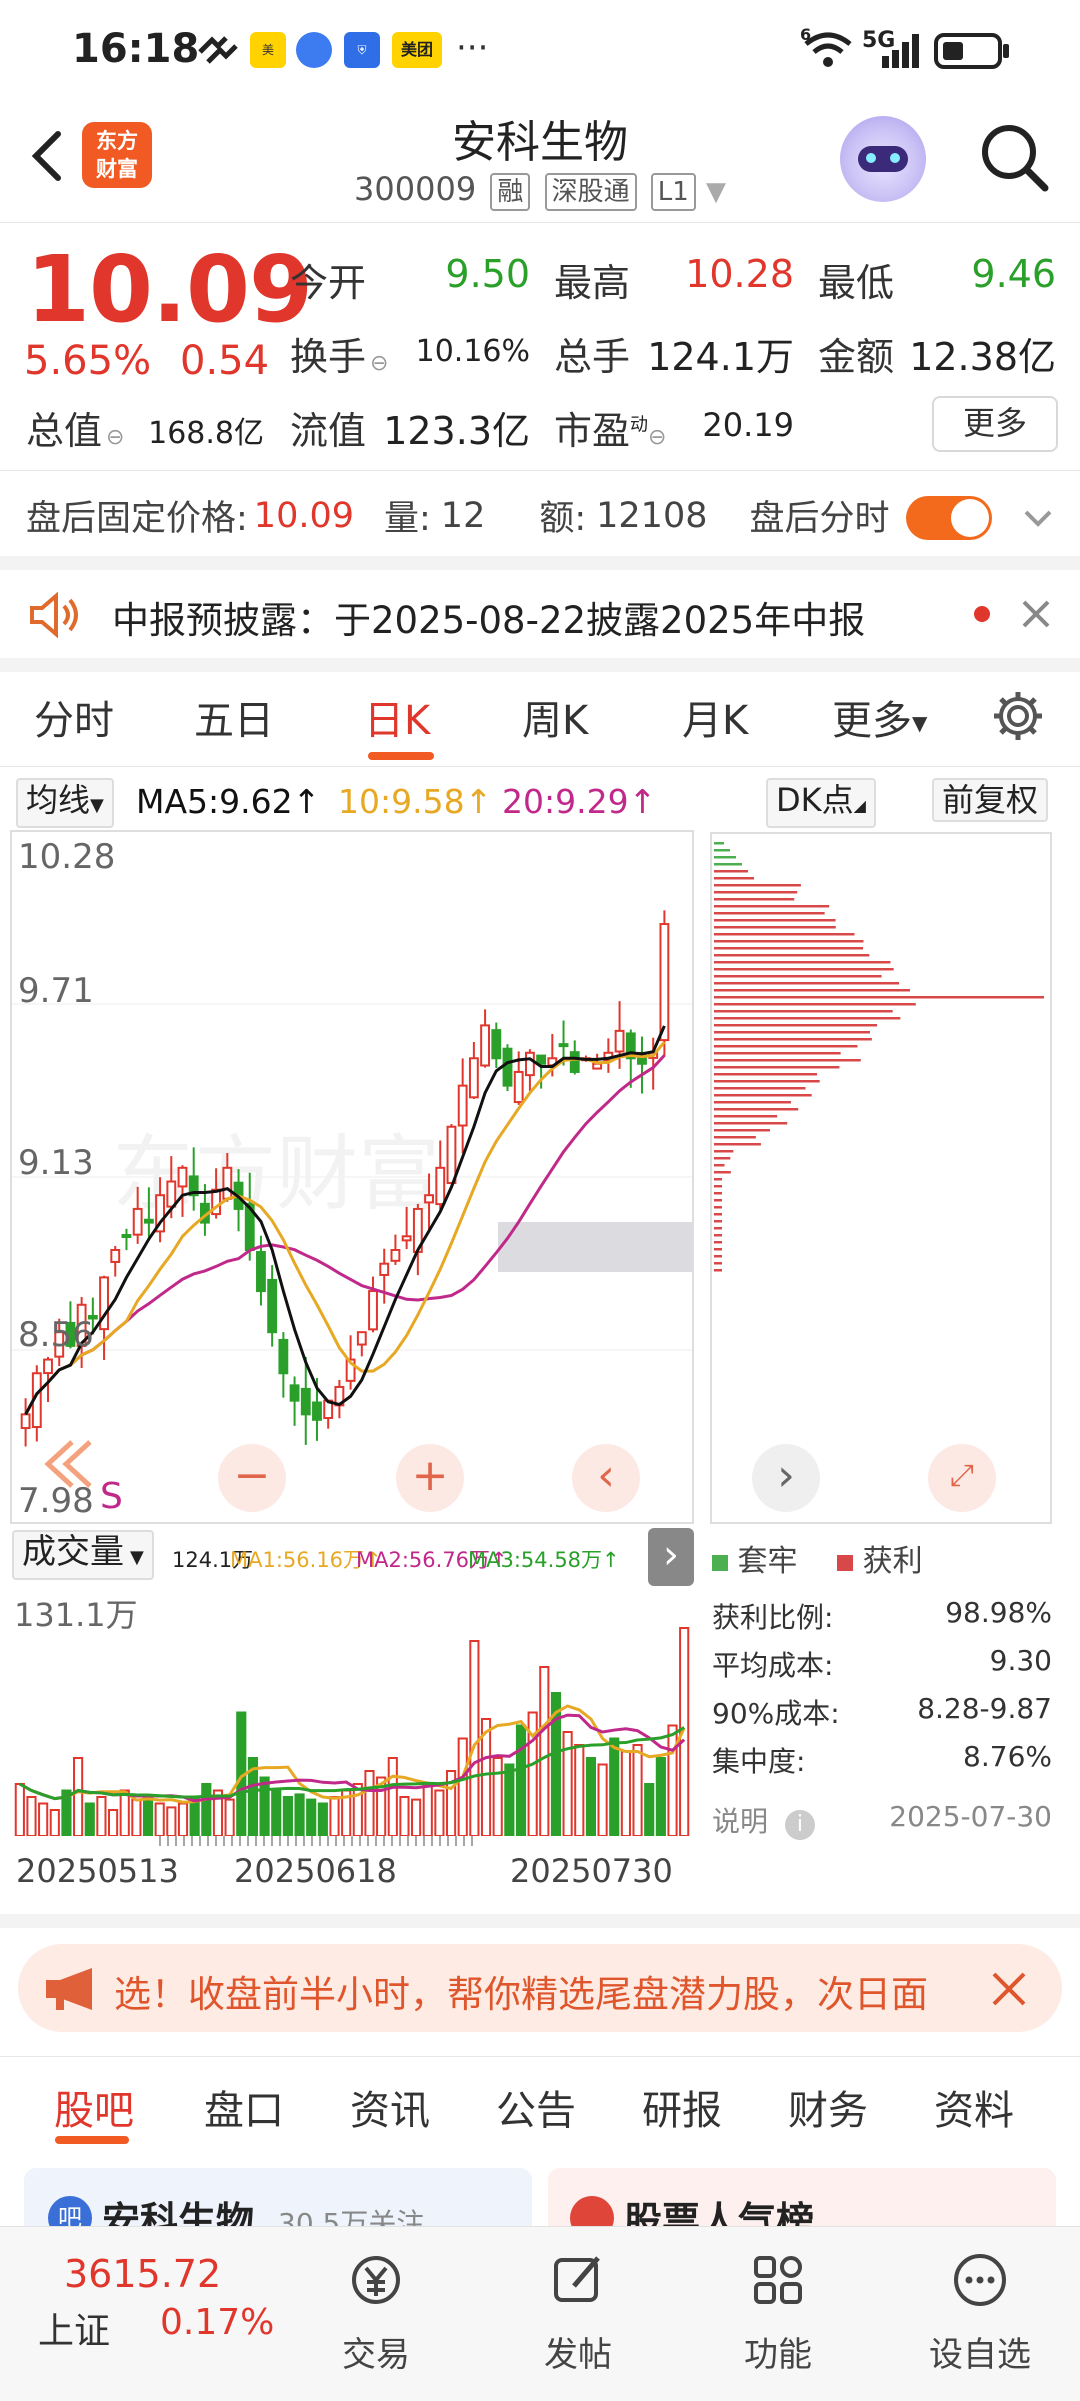  Describe the element at coordinates (819, 519) in the screenshot. I see `after-hours-intraday-label: 盘后分时` at that location.